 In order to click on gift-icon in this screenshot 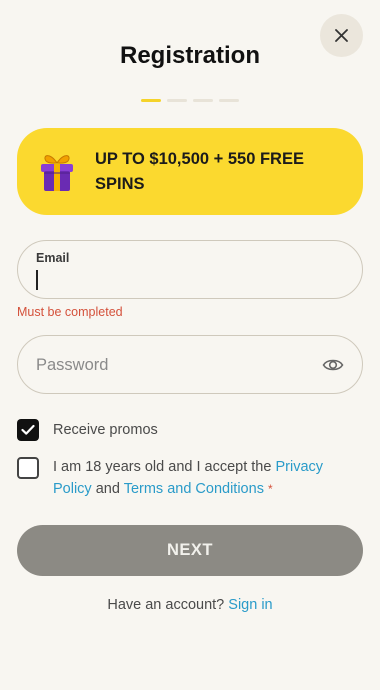, I will do `click(57, 172)`.